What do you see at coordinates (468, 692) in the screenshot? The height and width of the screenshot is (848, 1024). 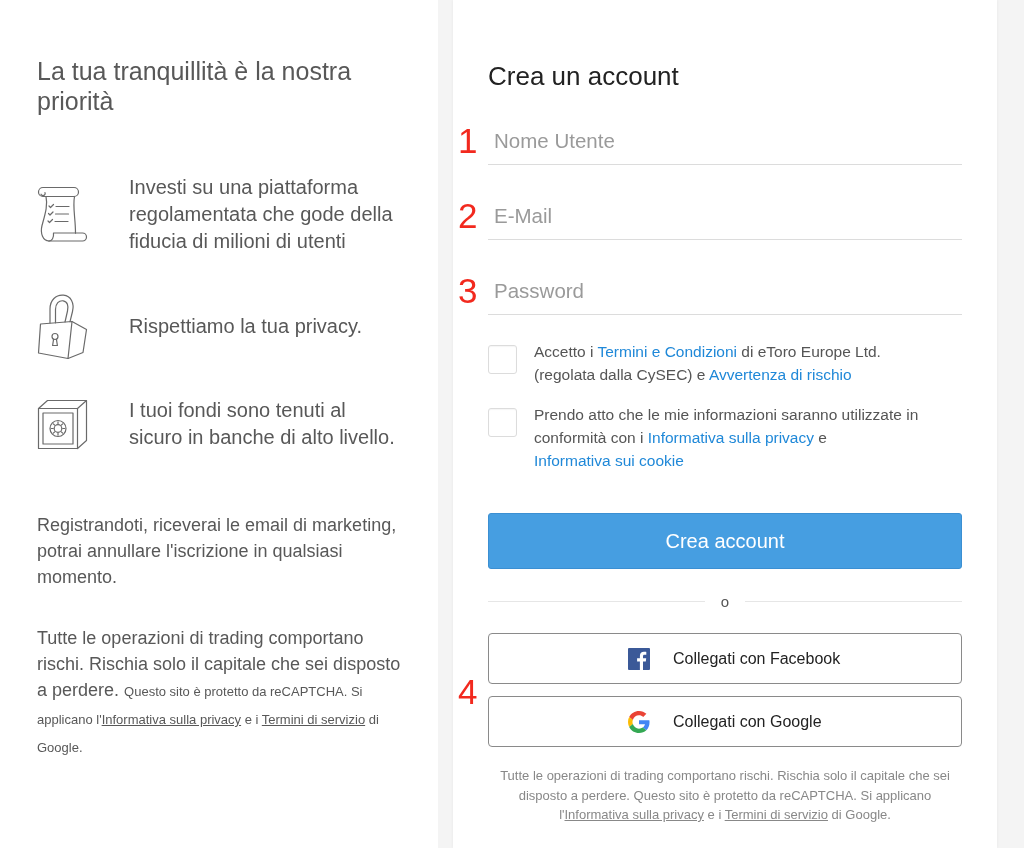 I see `step-number: 4` at bounding box center [468, 692].